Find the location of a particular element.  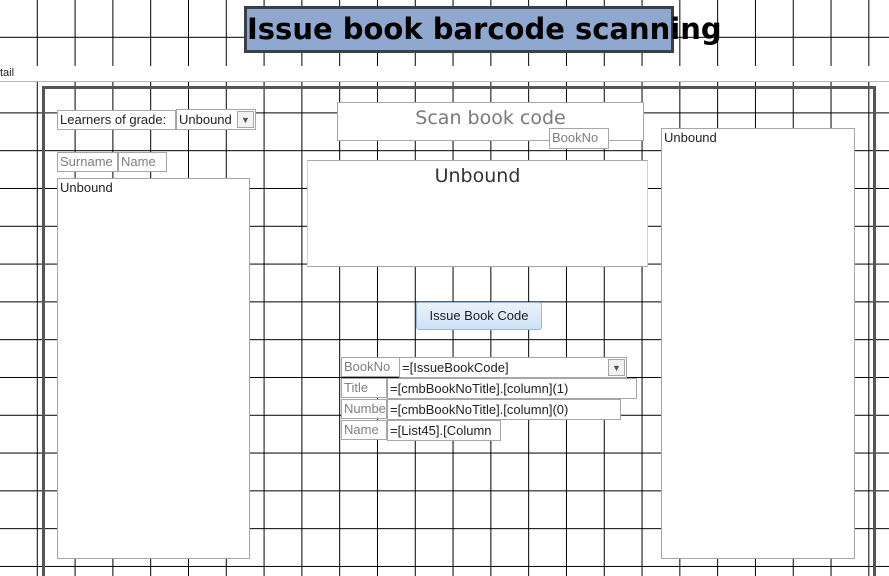

issue-book-code-button: Issue Book Code is located at coordinates (479, 316).